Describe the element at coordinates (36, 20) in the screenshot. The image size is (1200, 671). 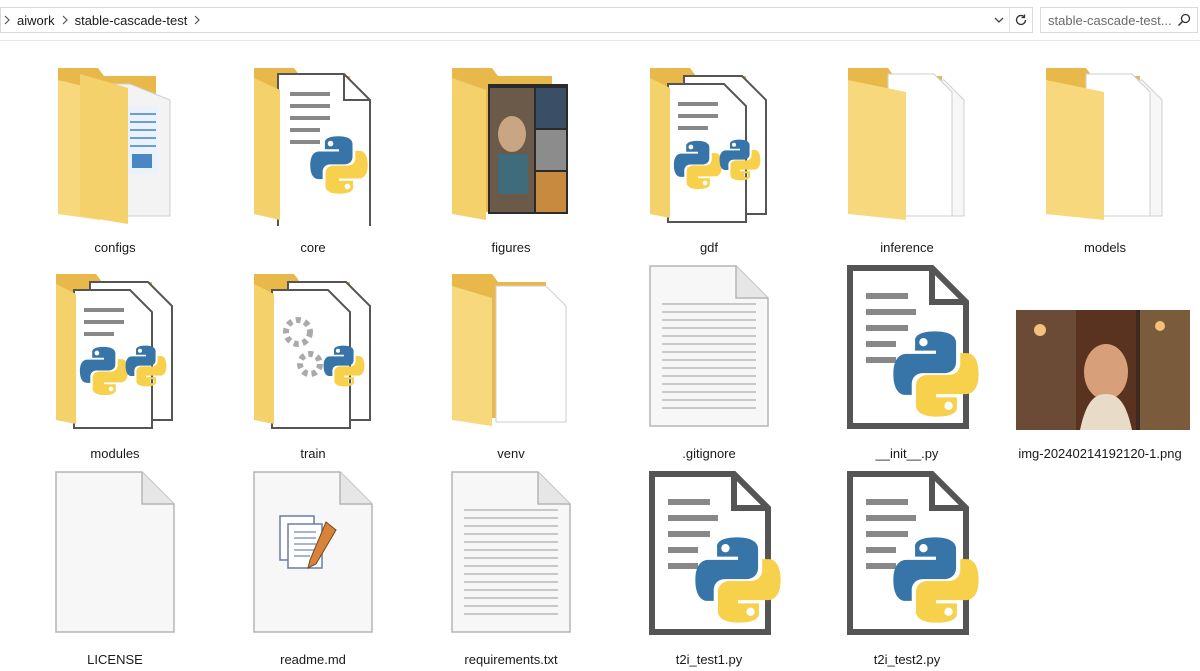
I see `breadcrumb-aiwork: aiwork` at that location.